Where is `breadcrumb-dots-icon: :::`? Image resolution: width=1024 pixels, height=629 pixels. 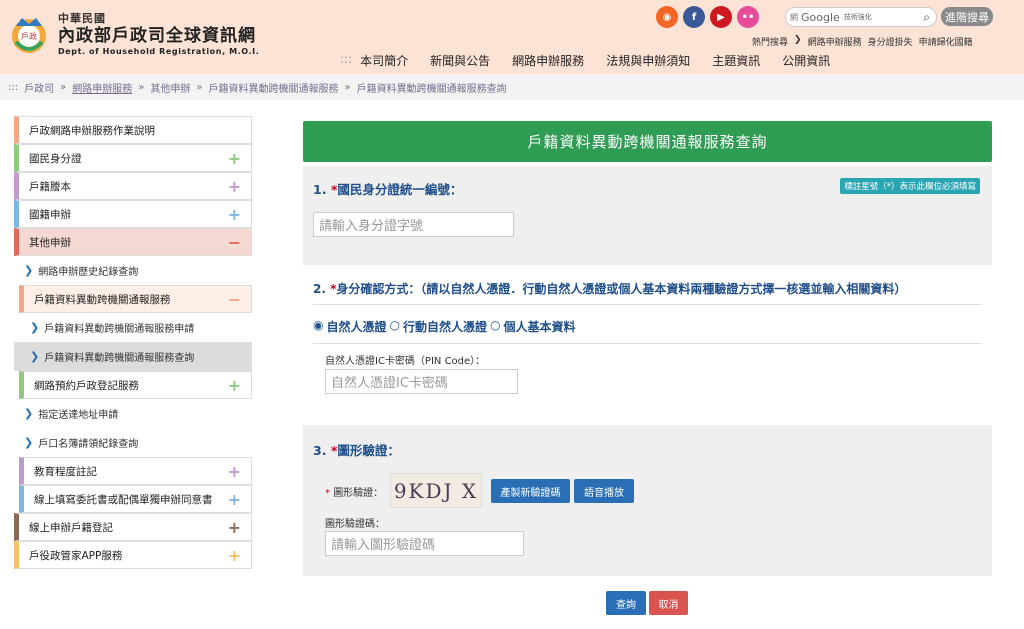 breadcrumb-dots-icon: ::: is located at coordinates (13, 87).